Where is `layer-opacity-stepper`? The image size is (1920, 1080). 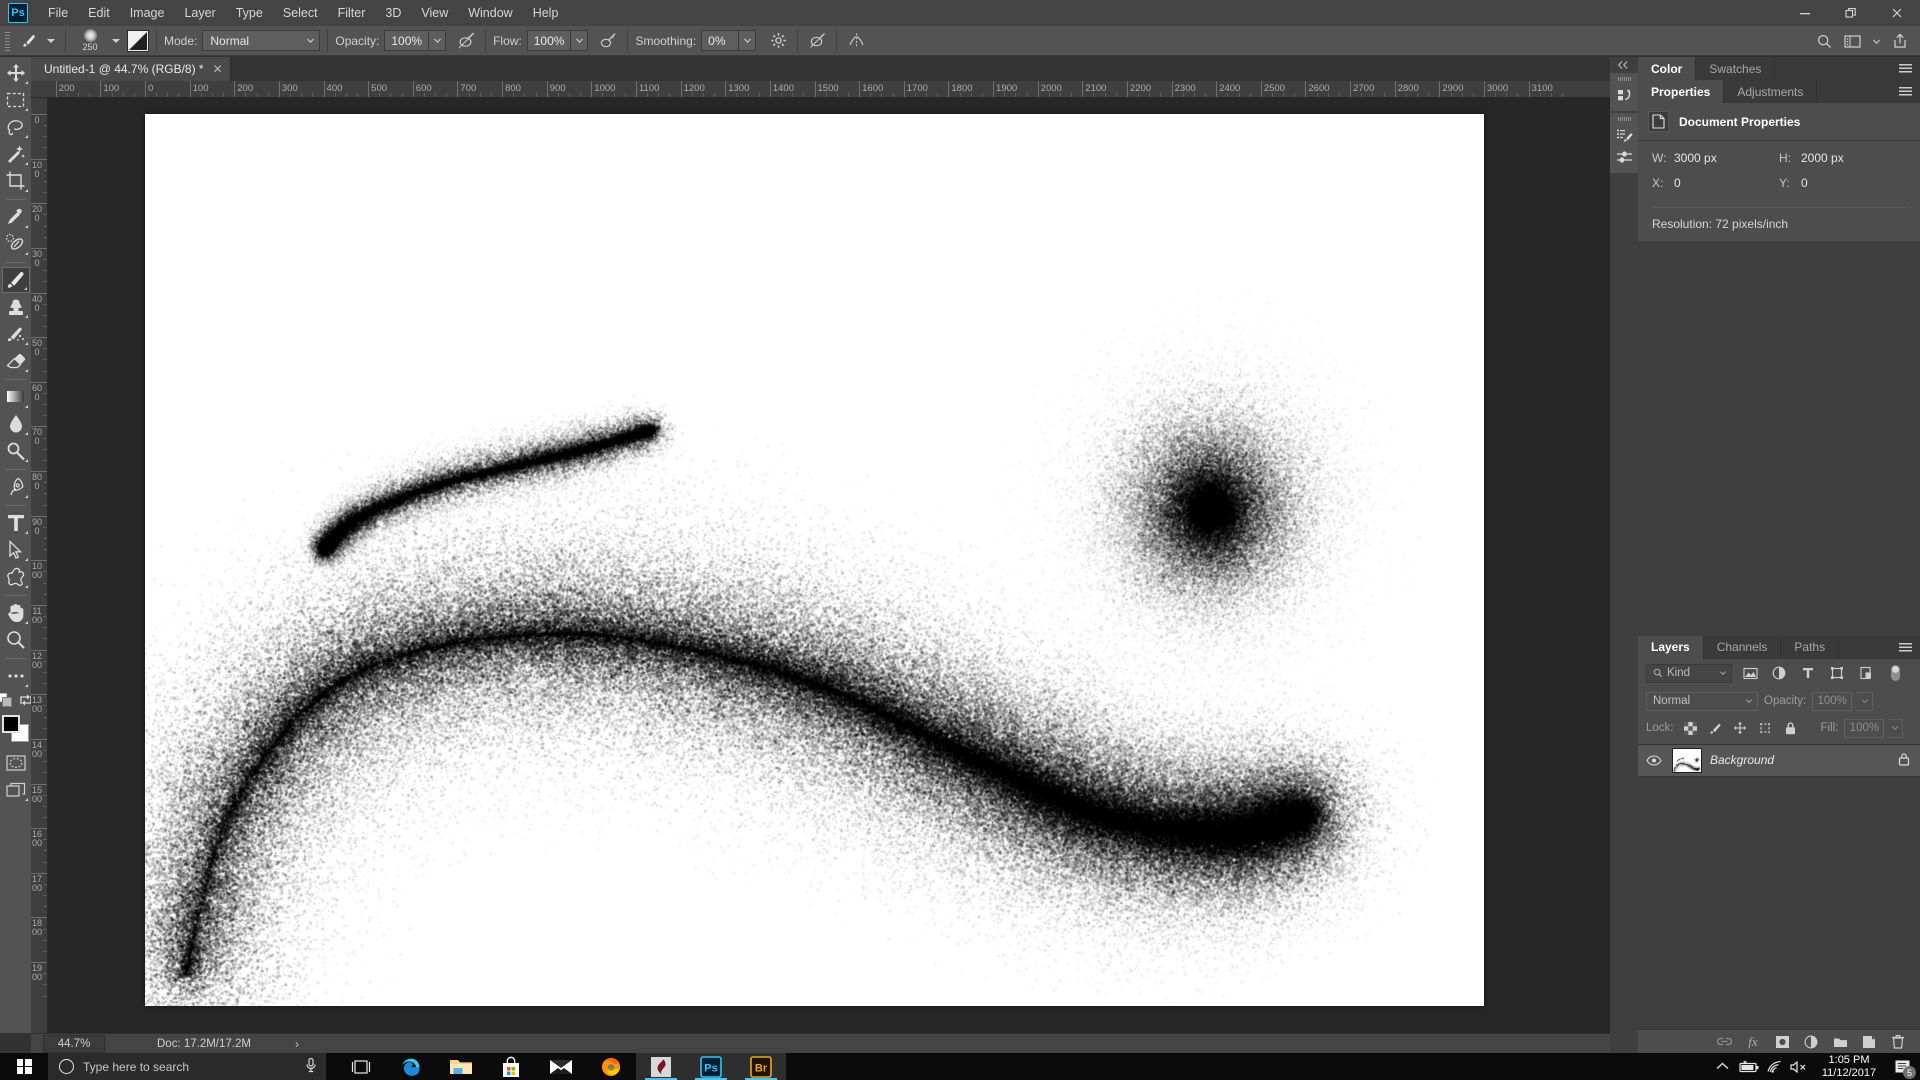 layer-opacity-stepper is located at coordinates (1866, 701).